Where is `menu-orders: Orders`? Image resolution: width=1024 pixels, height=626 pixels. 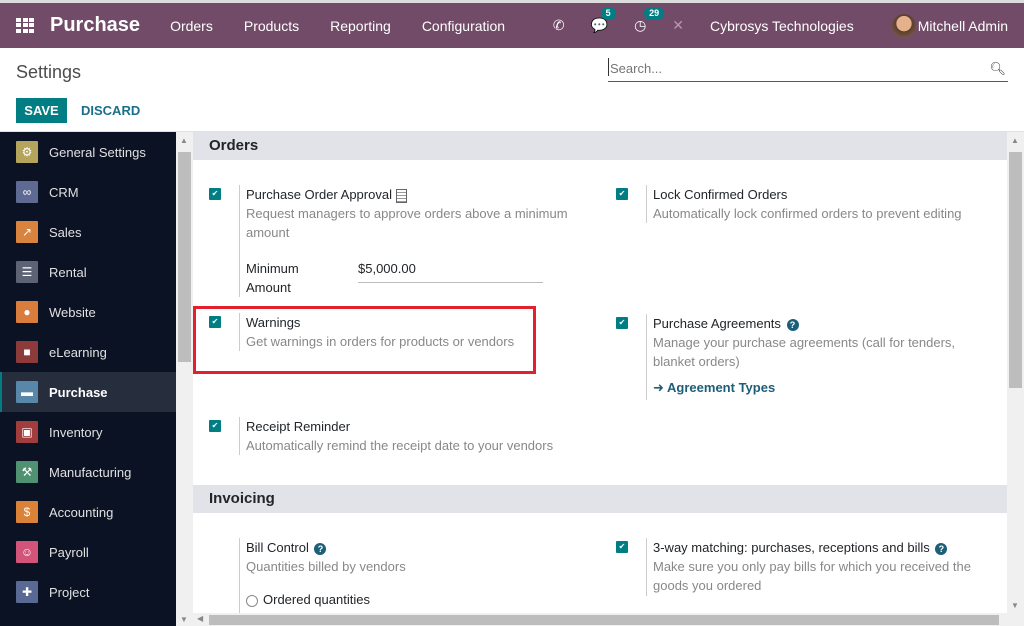
menu-orders: Orders is located at coordinates (191, 26).